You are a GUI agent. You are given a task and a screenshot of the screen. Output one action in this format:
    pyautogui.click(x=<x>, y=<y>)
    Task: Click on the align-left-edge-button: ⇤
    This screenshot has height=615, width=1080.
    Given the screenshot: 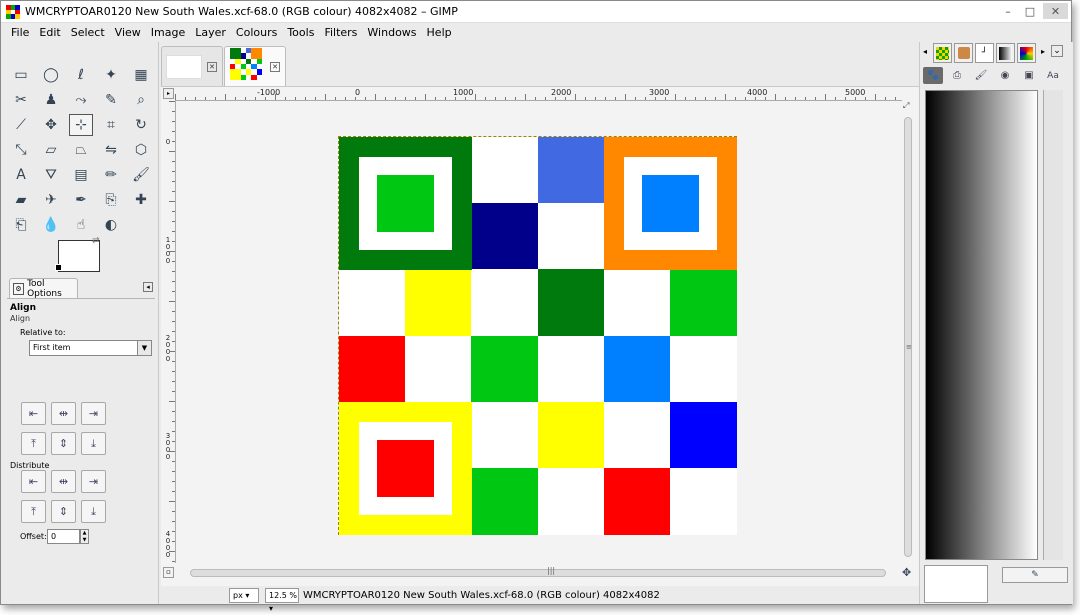 What is the action you would take?
    pyautogui.click(x=33, y=413)
    